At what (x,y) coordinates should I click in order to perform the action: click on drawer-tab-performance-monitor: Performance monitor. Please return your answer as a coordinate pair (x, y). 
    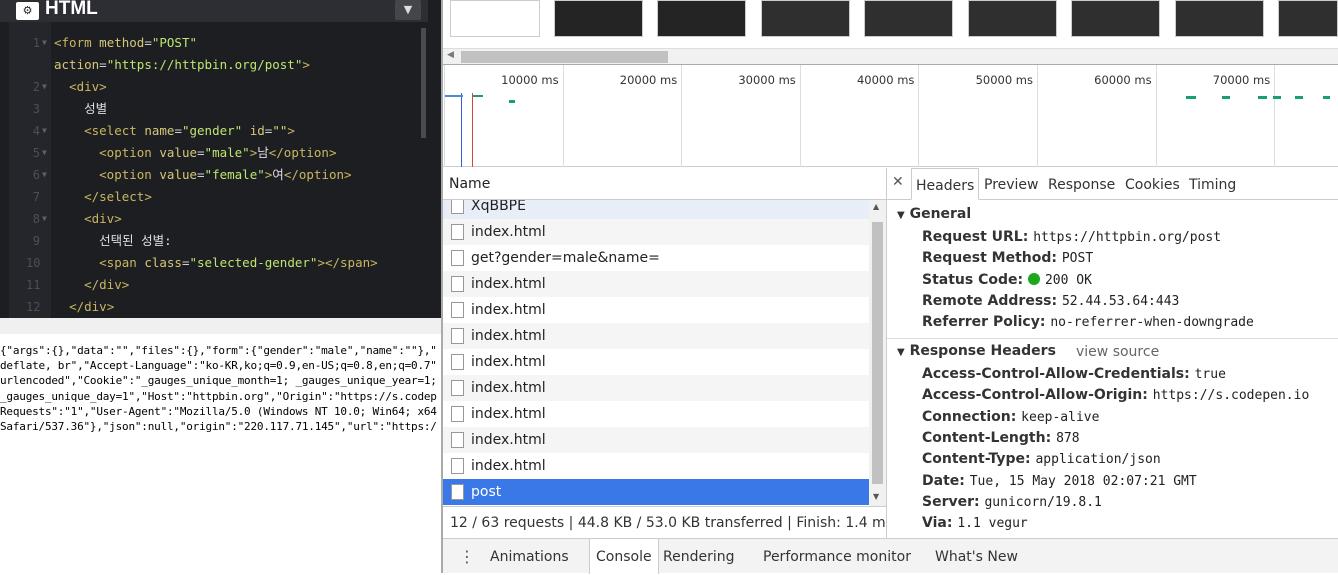
    Looking at the image, I should click on (837, 556).